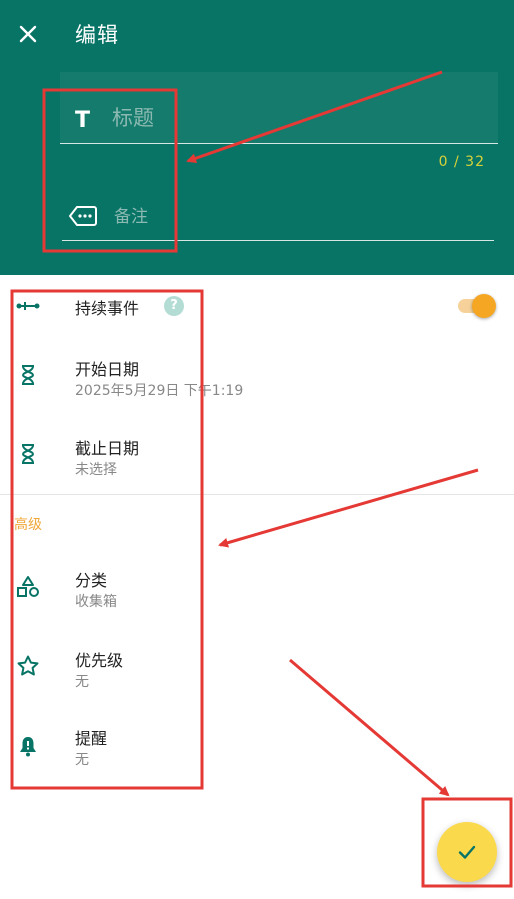  What do you see at coordinates (159, 391) in the screenshot?
I see `start-date-value: 2025年5月29日 下午1:19` at bounding box center [159, 391].